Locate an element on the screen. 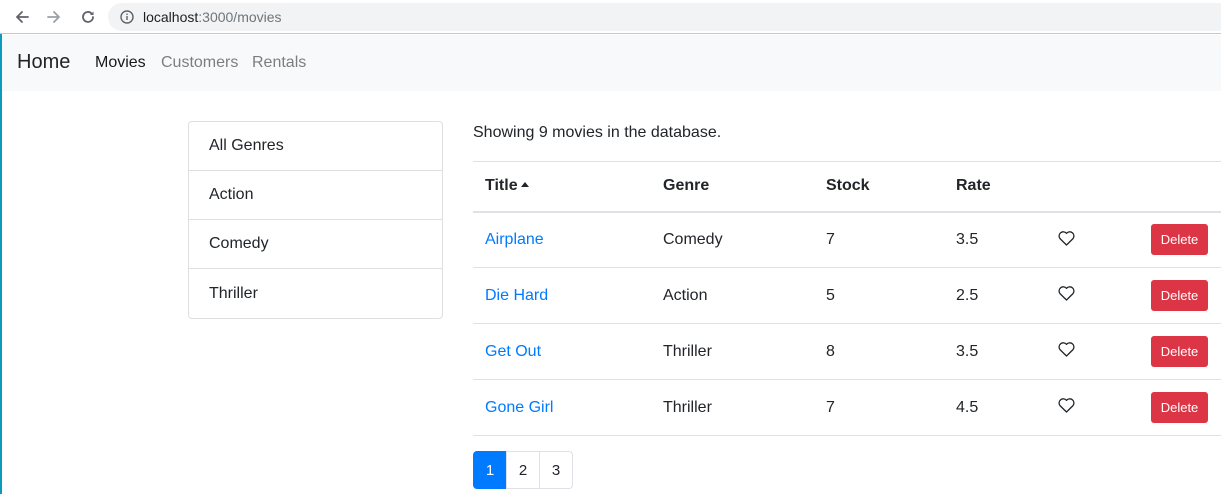  url-text: localhost:3000/movies is located at coordinates (212, 17).